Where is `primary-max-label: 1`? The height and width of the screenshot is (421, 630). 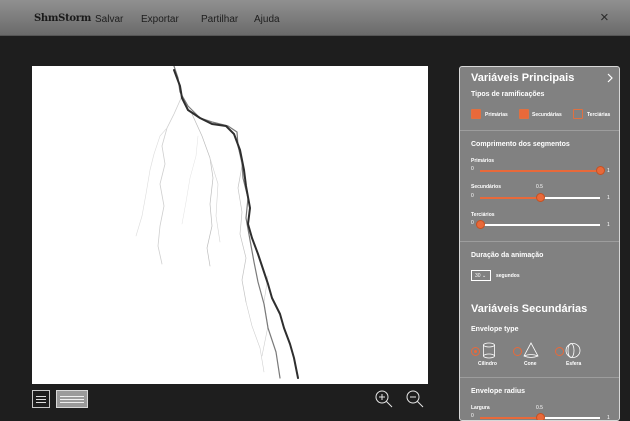 primary-max-label: 1 is located at coordinates (608, 171).